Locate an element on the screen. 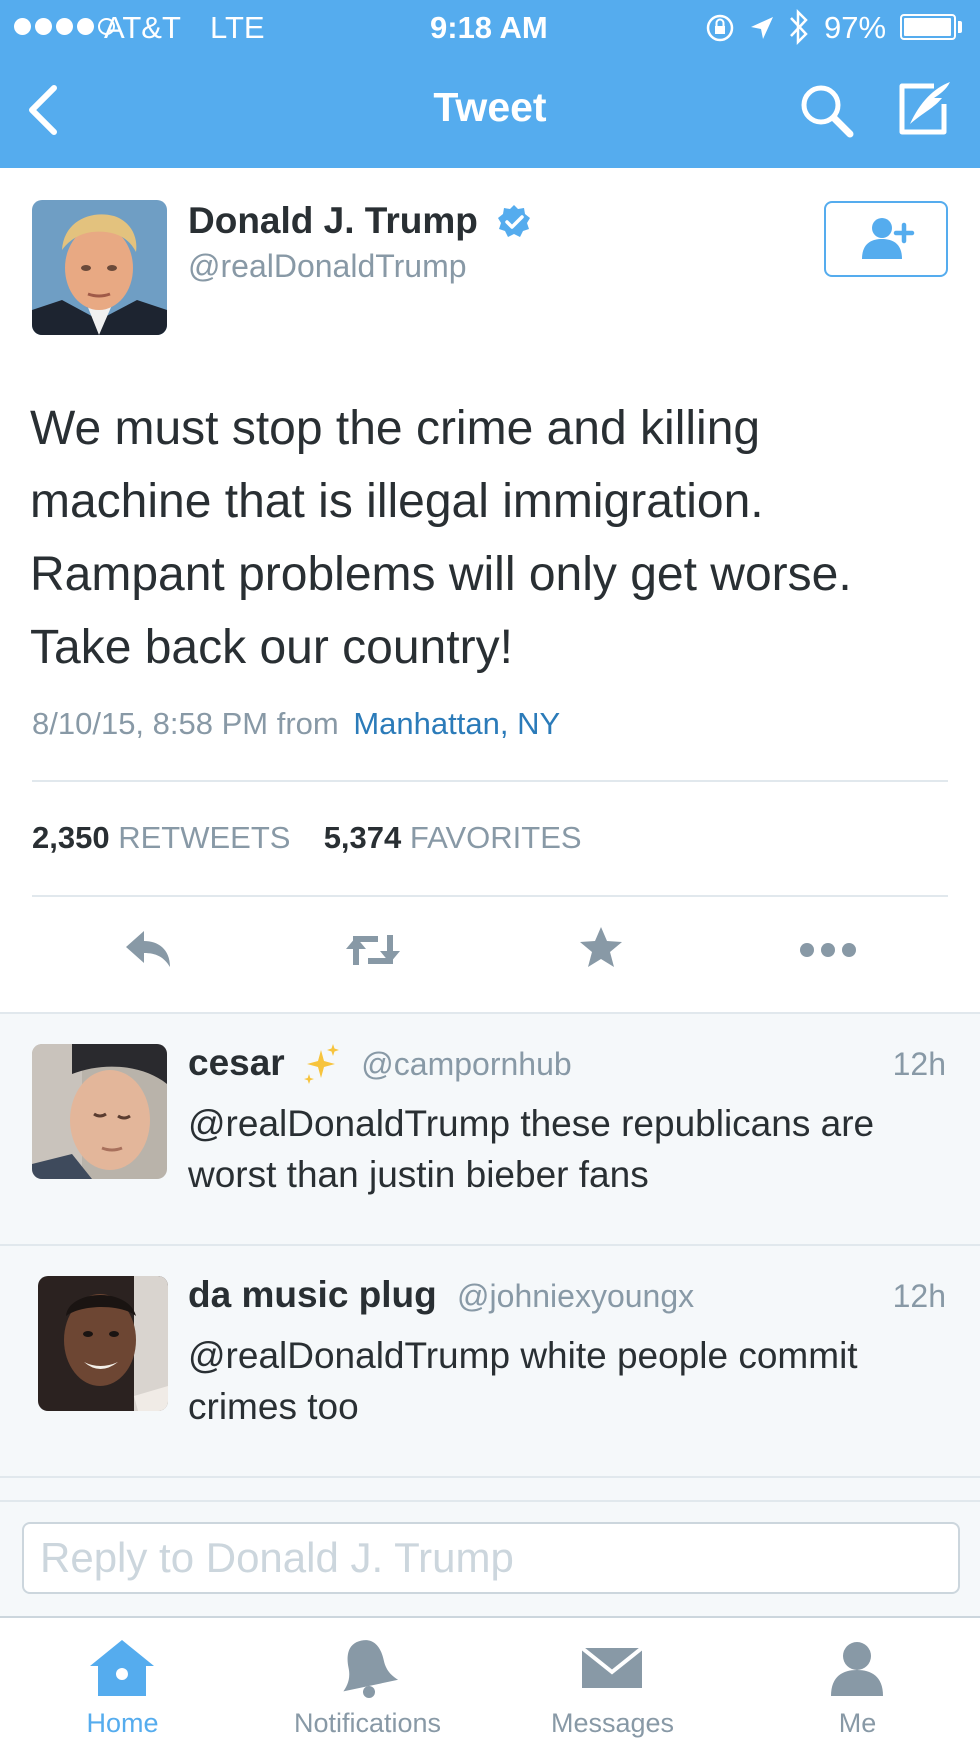 The image size is (980, 1745). retweets-label: RETWEETS is located at coordinates (204, 837).